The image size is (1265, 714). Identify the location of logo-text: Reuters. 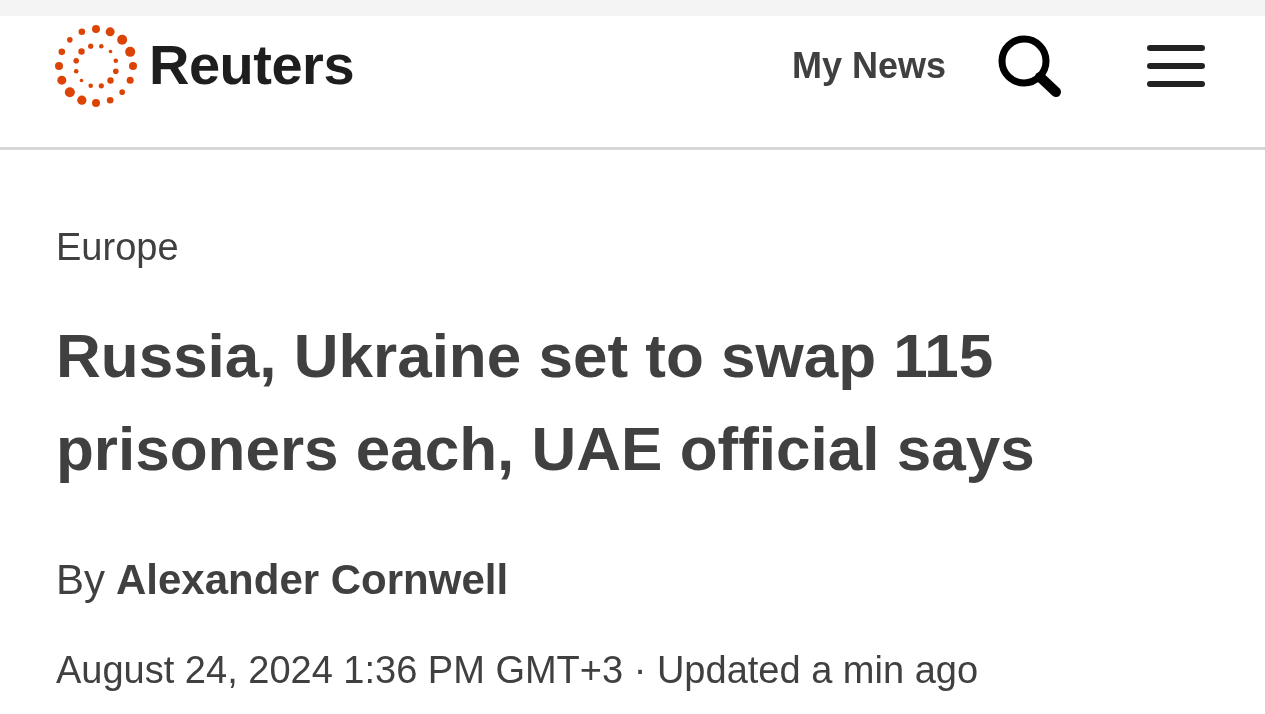
(252, 66).